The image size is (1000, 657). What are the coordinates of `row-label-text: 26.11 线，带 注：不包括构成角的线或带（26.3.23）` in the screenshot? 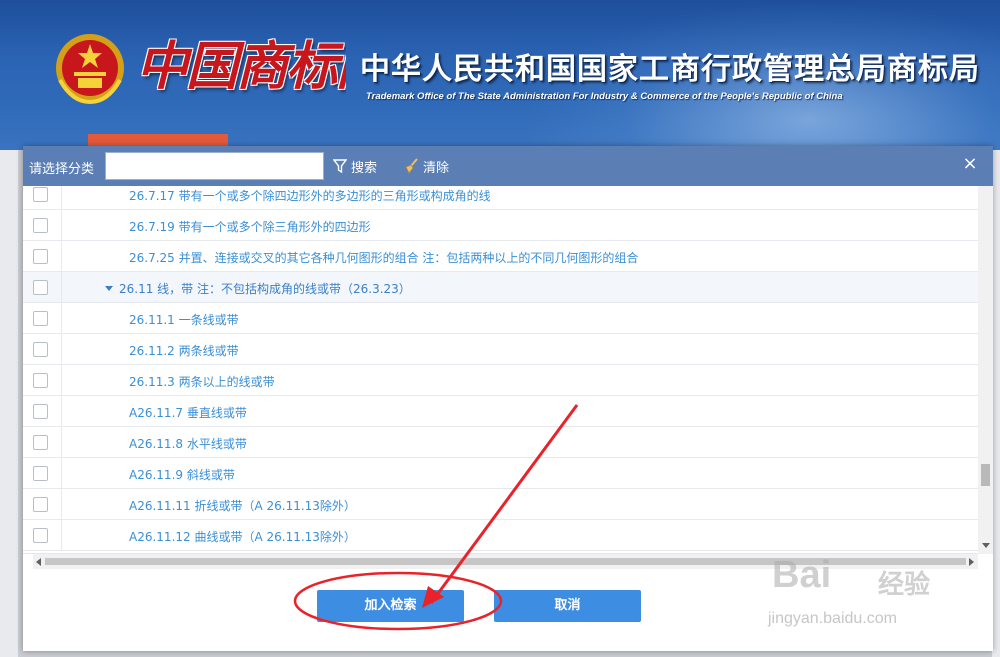 It's located at (265, 289).